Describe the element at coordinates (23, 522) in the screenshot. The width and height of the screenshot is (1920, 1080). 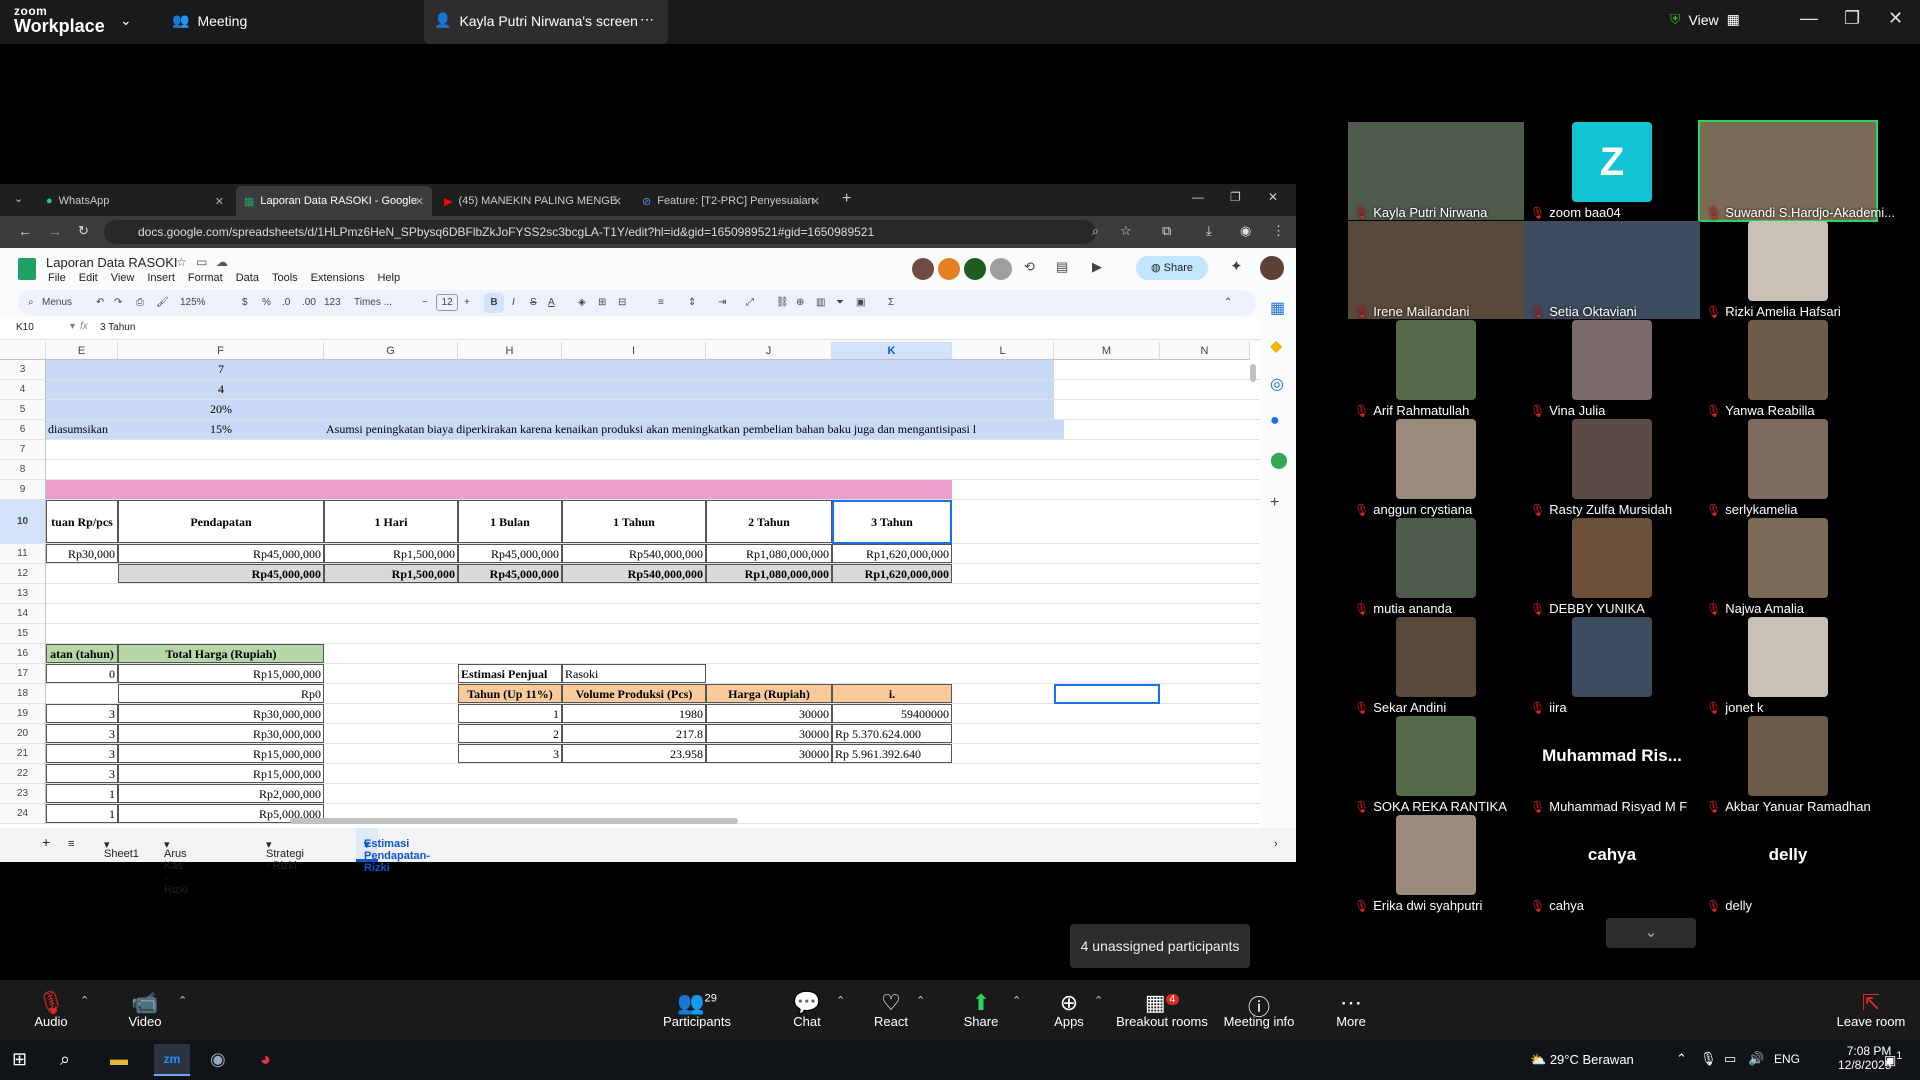
I see `row-header: 10` at that location.